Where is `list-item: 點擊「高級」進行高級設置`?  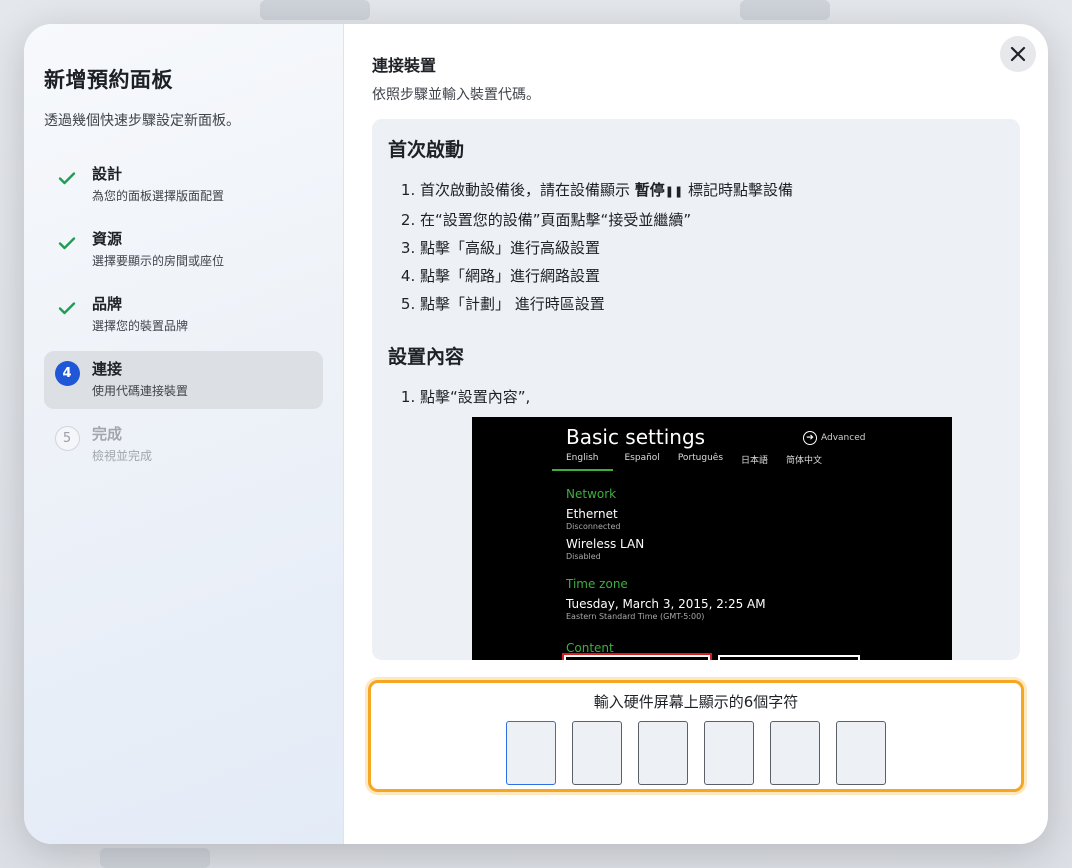
list-item: 點擊「高級」進行高級設置 is located at coordinates (712, 248).